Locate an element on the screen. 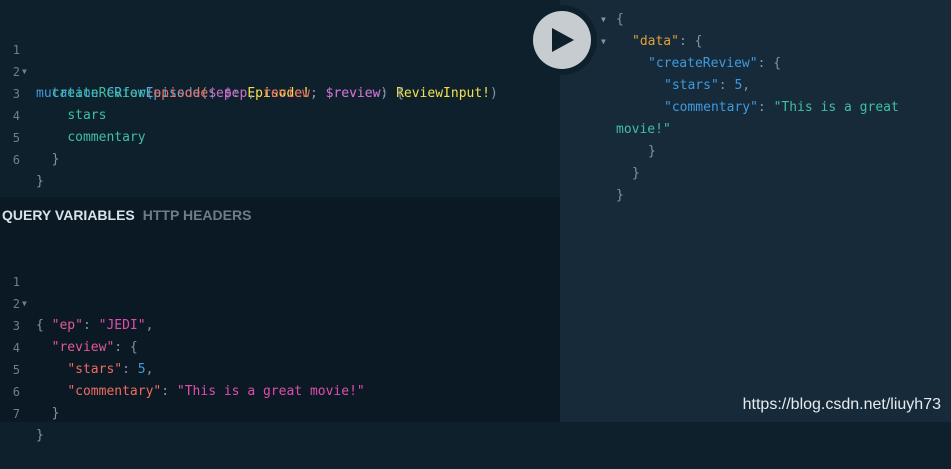 The height and width of the screenshot is (469, 951). var-line-4: 4 "stars": 5, is located at coordinates (77, 346).